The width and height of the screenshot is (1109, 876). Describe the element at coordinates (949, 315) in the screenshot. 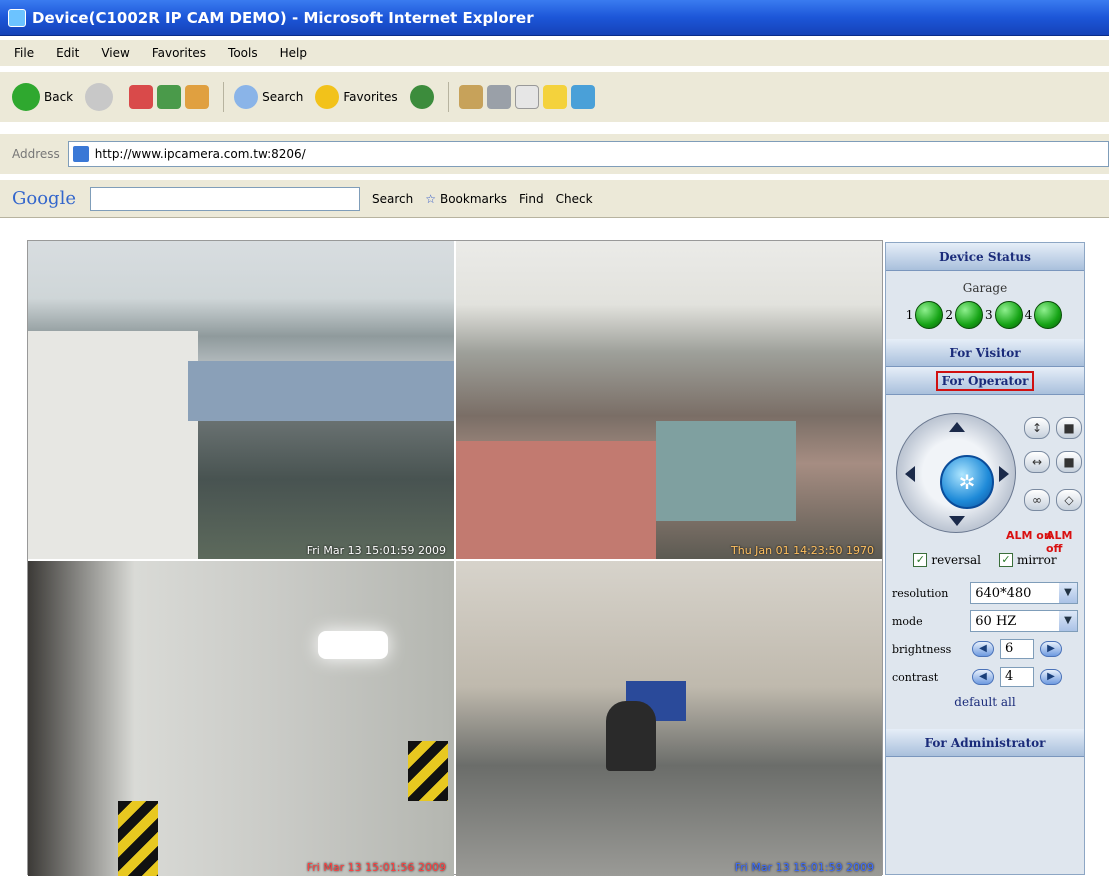

I see `led-label: 2` at that location.